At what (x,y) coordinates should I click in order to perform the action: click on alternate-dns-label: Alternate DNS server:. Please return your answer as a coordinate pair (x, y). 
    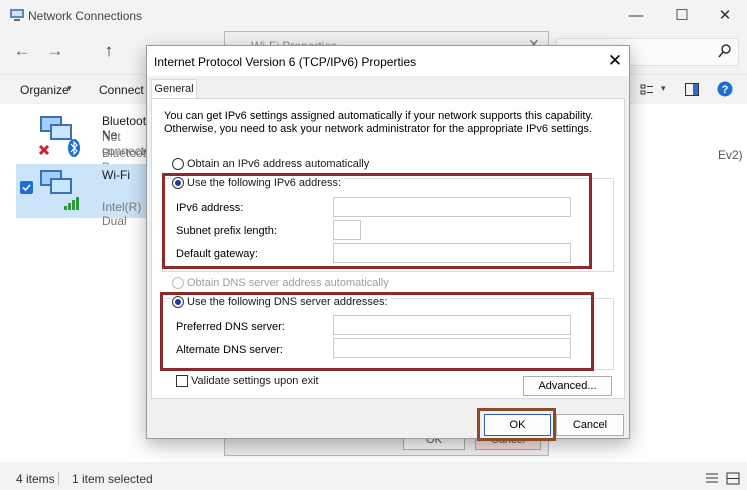
    Looking at the image, I should click on (229, 350).